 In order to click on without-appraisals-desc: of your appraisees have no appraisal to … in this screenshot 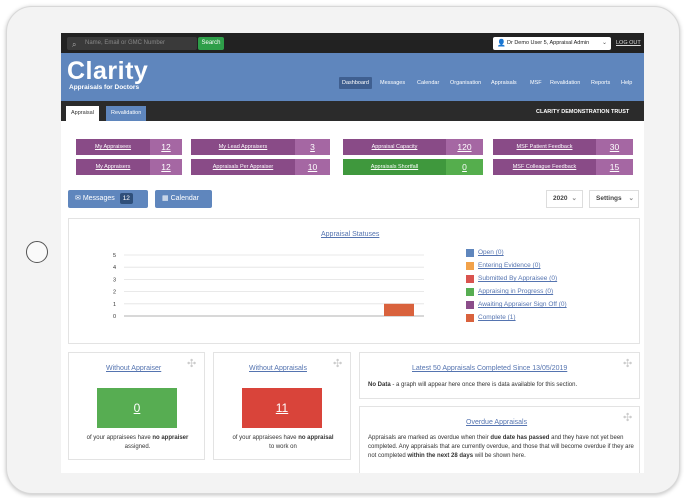, I will do `click(283, 443)`.